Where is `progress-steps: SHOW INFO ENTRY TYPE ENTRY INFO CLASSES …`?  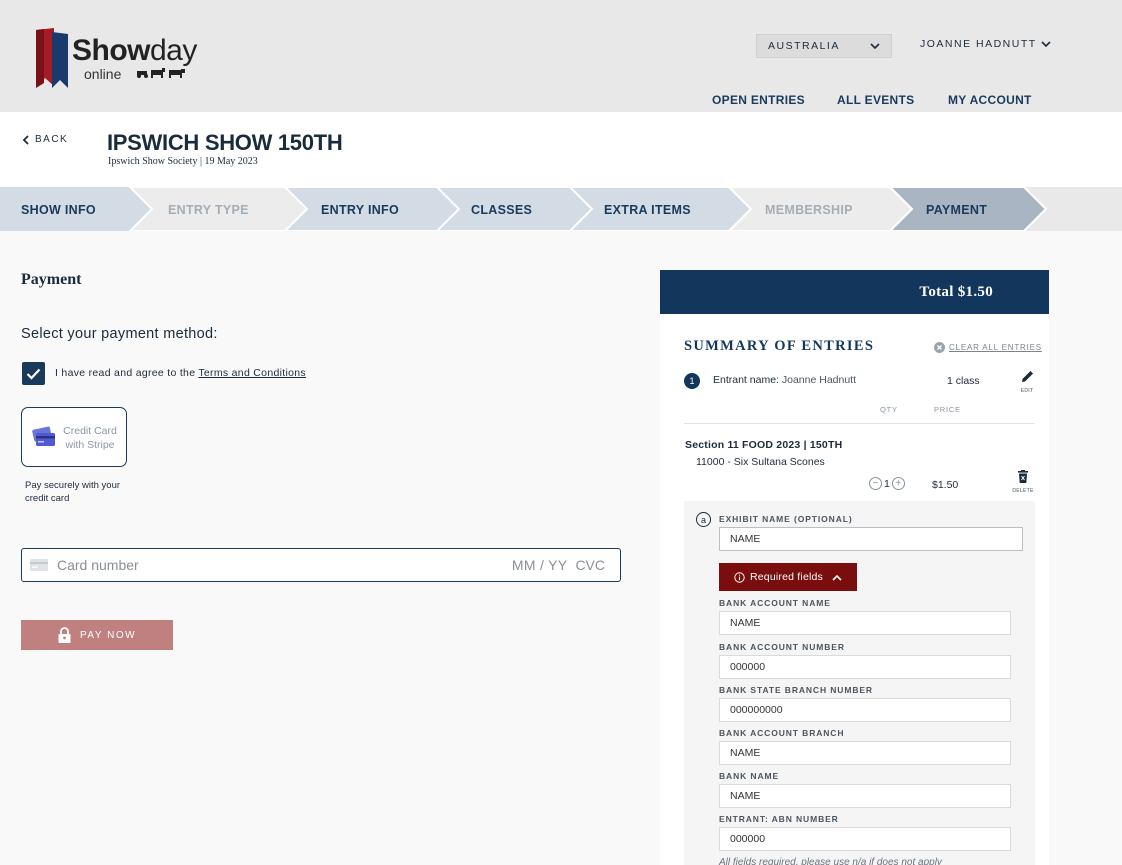 progress-steps: SHOW INFO ENTRY TYPE ENTRY INFO CLASSES … is located at coordinates (561, 209).